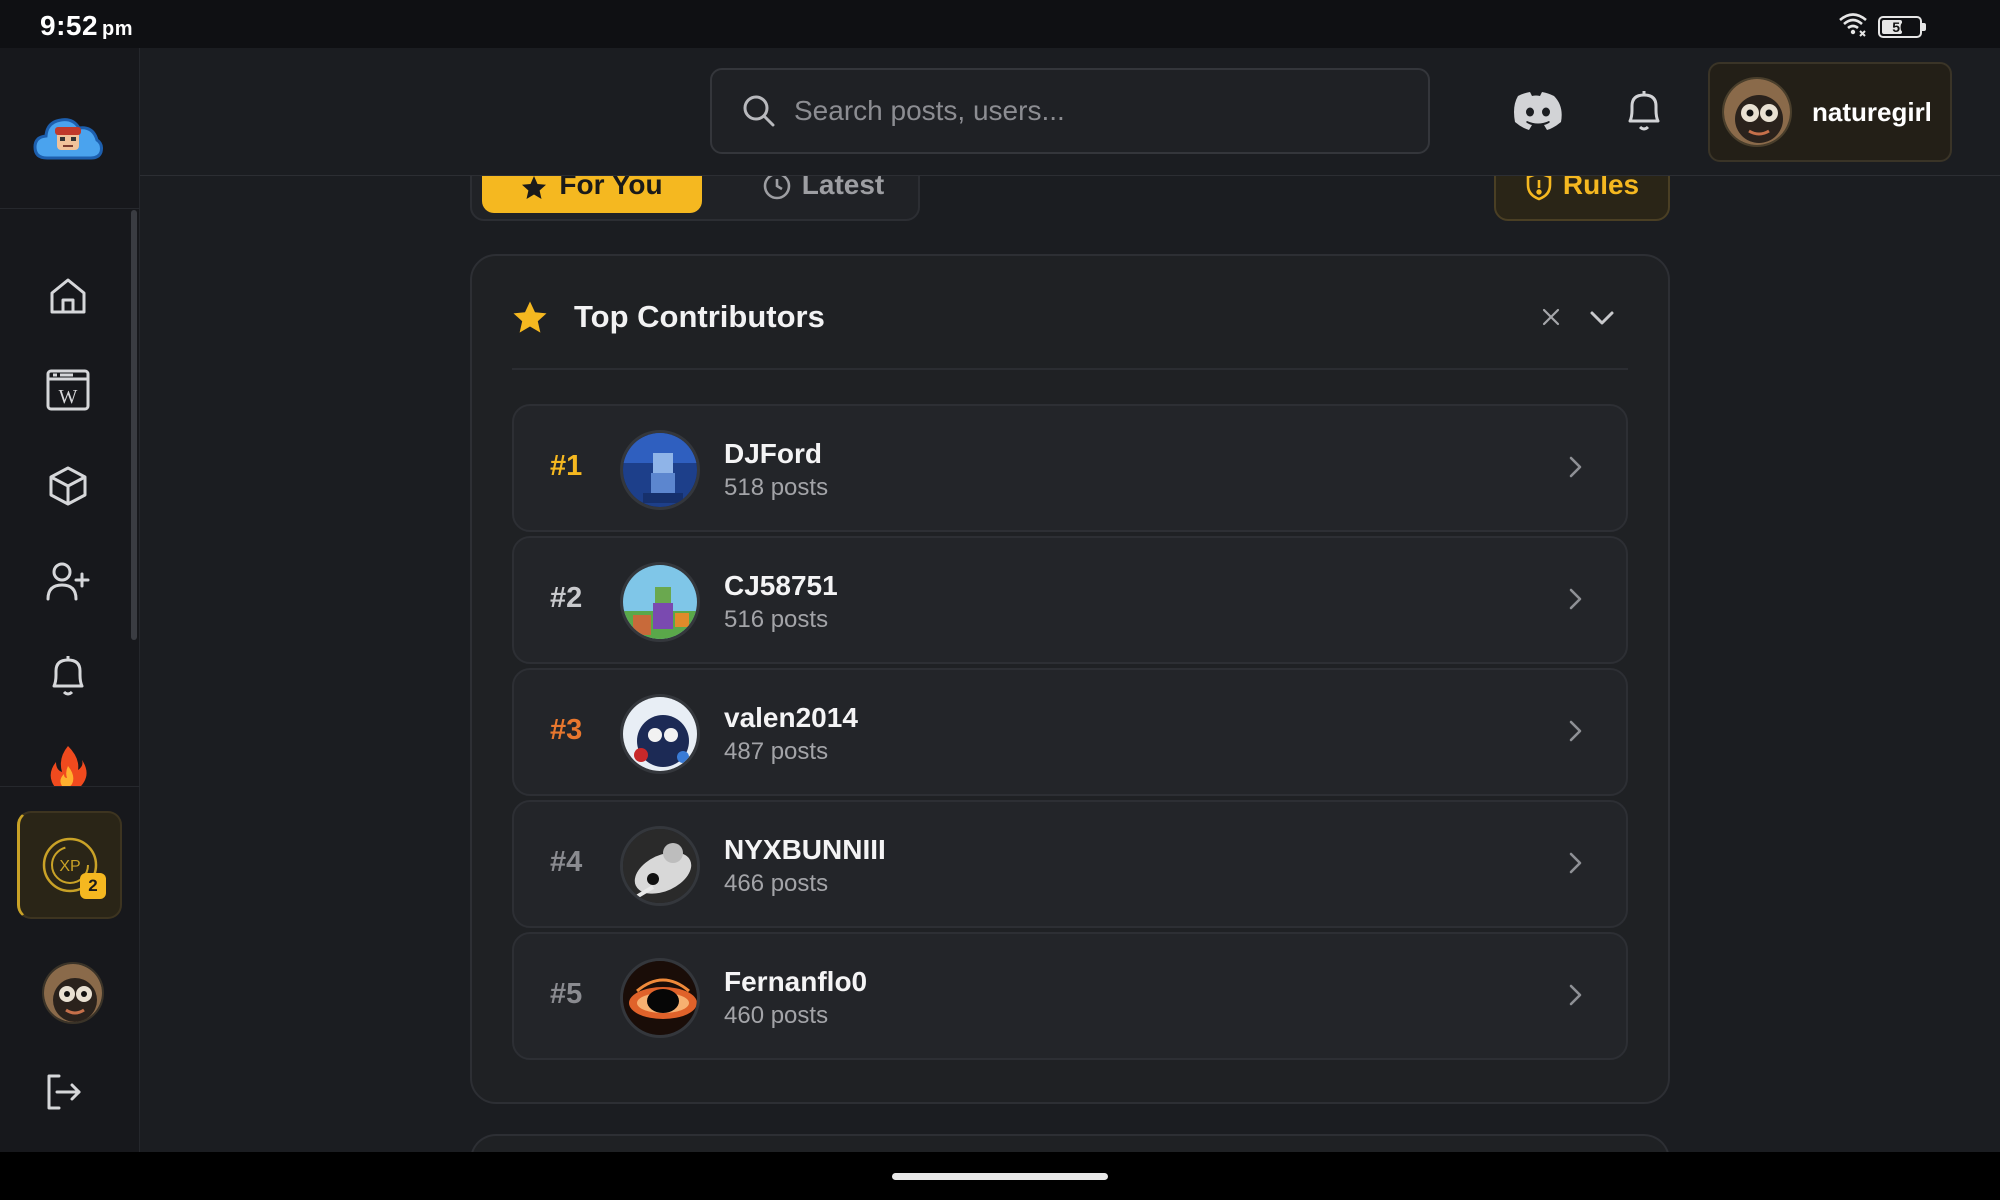 The height and width of the screenshot is (1200, 2000). I want to click on status-bar: 9:52 pm 50, so click(1000, 24).